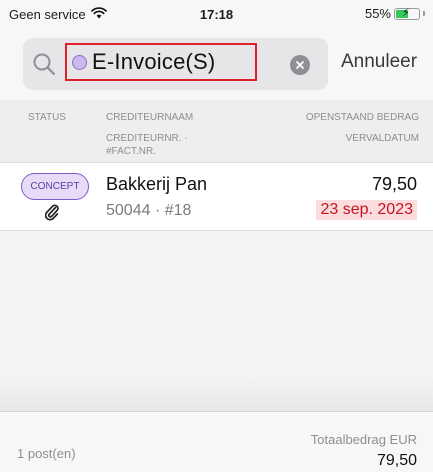  Describe the element at coordinates (149, 210) in the screenshot. I see `creditor-invoice-number: 50044 · #18` at that location.